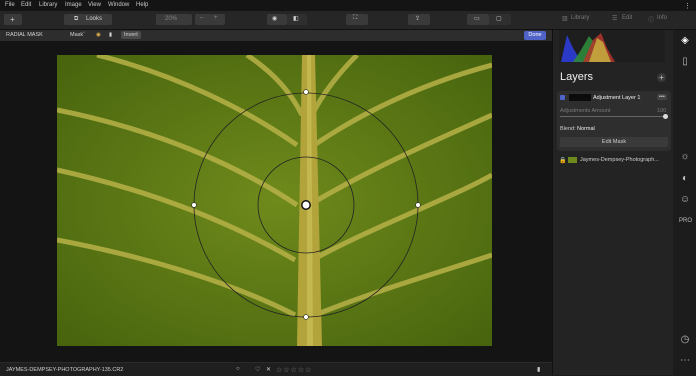  What do you see at coordinates (685, 62) in the screenshot?
I see `compare-panels-icon: ▯` at bounding box center [685, 62].